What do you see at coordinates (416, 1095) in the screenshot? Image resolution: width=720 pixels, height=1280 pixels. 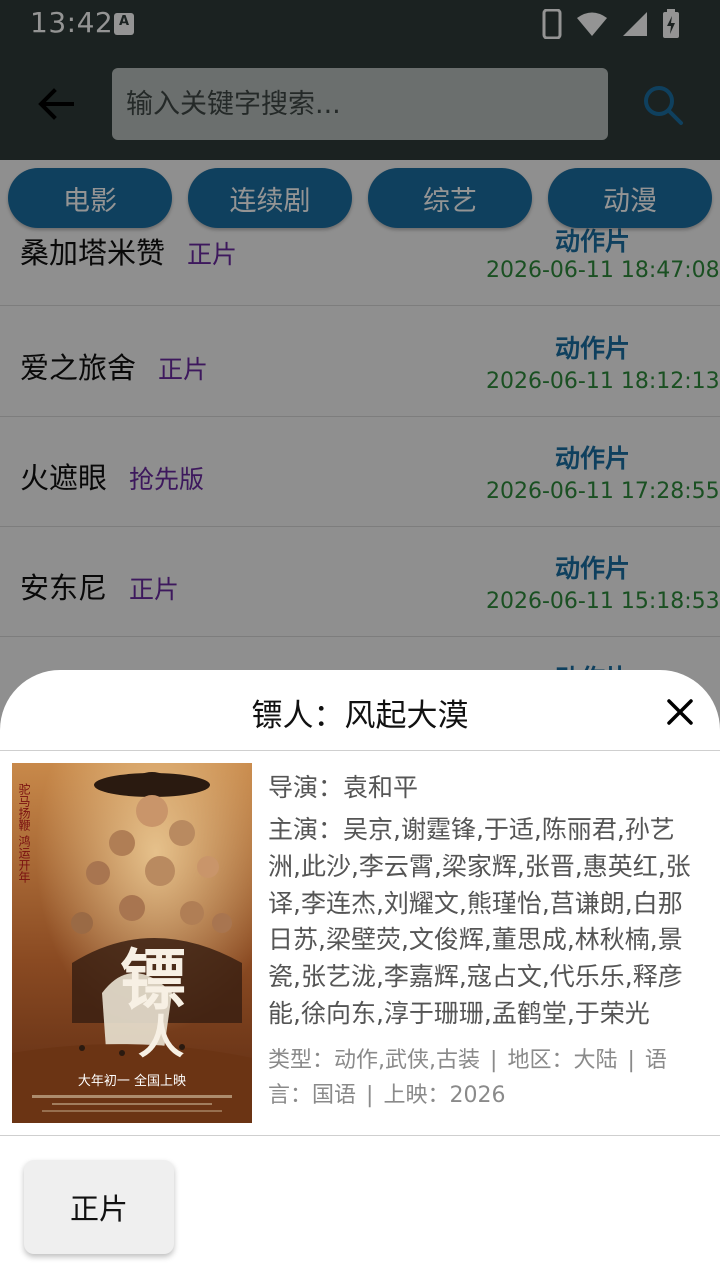 I see `release-label: 上映：` at bounding box center [416, 1095].